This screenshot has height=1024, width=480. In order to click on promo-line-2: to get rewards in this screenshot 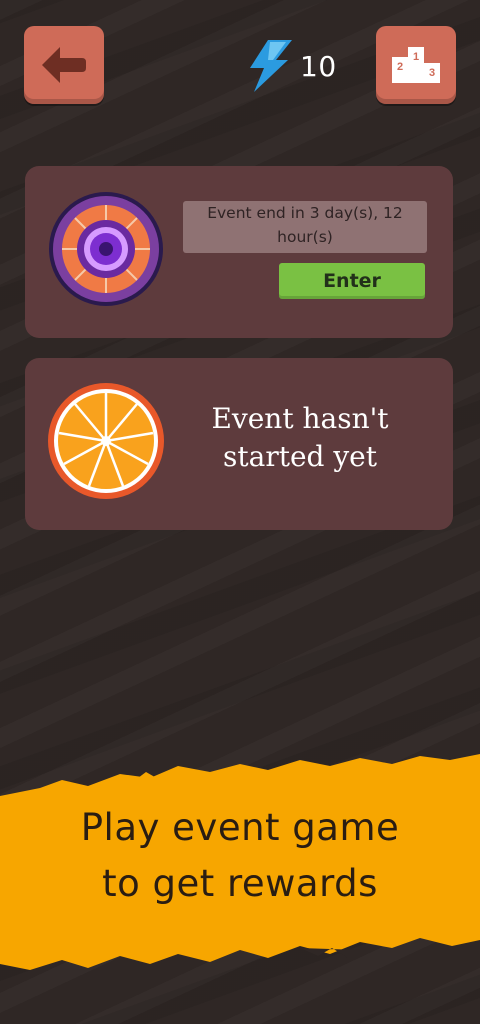, I will do `click(240, 883)`.